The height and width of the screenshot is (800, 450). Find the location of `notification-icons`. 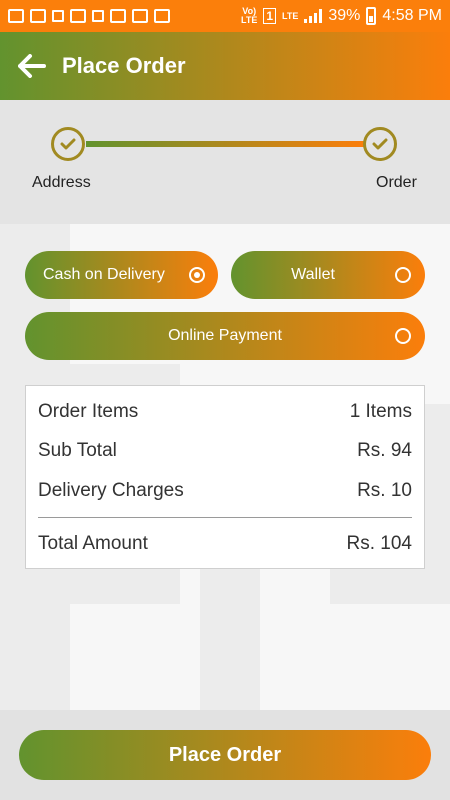

notification-icons is located at coordinates (89, 16).